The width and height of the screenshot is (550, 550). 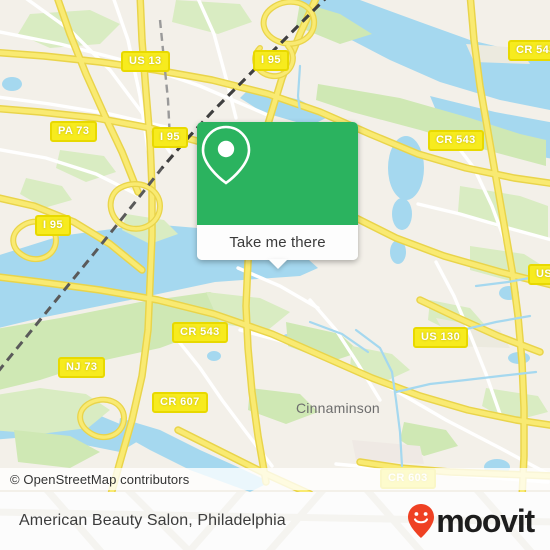 I want to click on place-label-cinnaminson: Cinnaminson, so click(x=338, y=408).